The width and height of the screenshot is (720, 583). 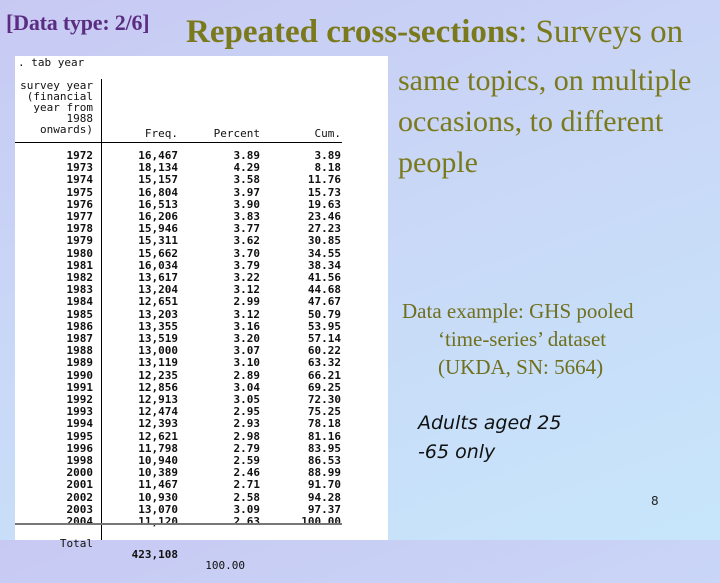 What do you see at coordinates (80, 168) in the screenshot?
I see `row-year: 1973` at bounding box center [80, 168].